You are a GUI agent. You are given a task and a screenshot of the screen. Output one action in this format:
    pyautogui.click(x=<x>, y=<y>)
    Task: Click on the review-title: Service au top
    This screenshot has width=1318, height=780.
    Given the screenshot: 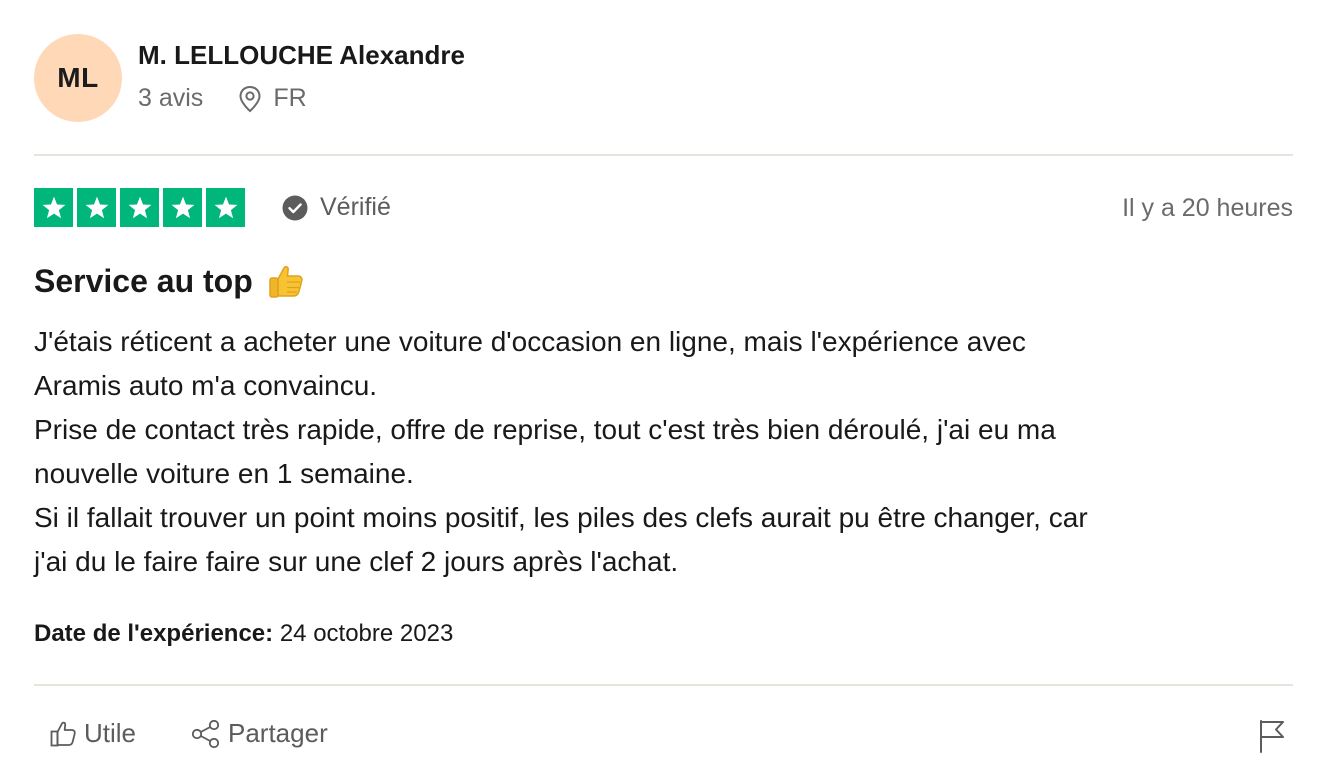 What is the action you would take?
    pyautogui.click(x=170, y=281)
    